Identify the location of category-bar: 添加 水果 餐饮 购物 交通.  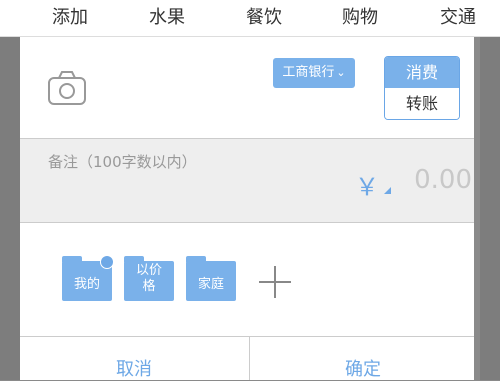
(250, 18).